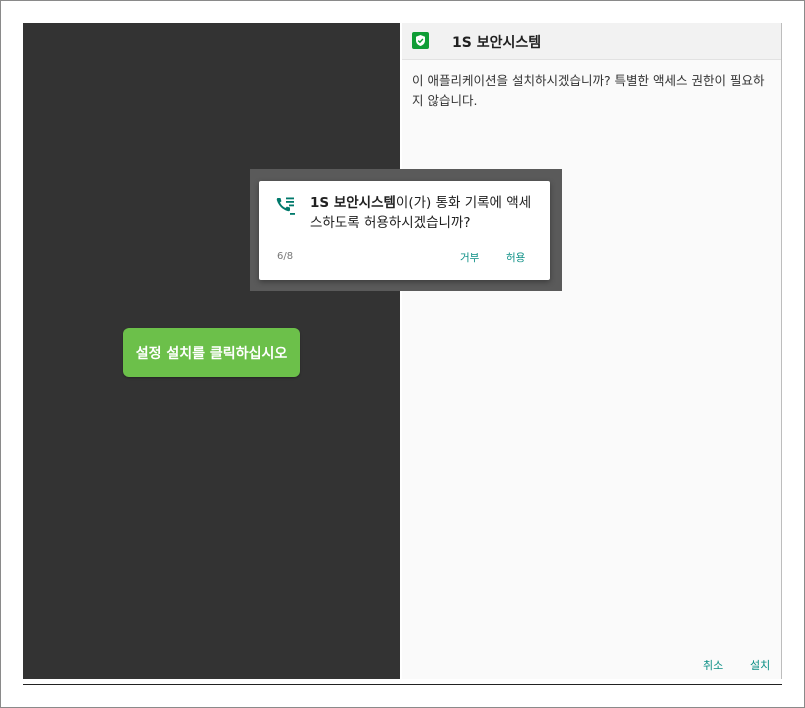  Describe the element at coordinates (591, 41) in the screenshot. I see `installer-header: 1S 보안시스템` at that location.